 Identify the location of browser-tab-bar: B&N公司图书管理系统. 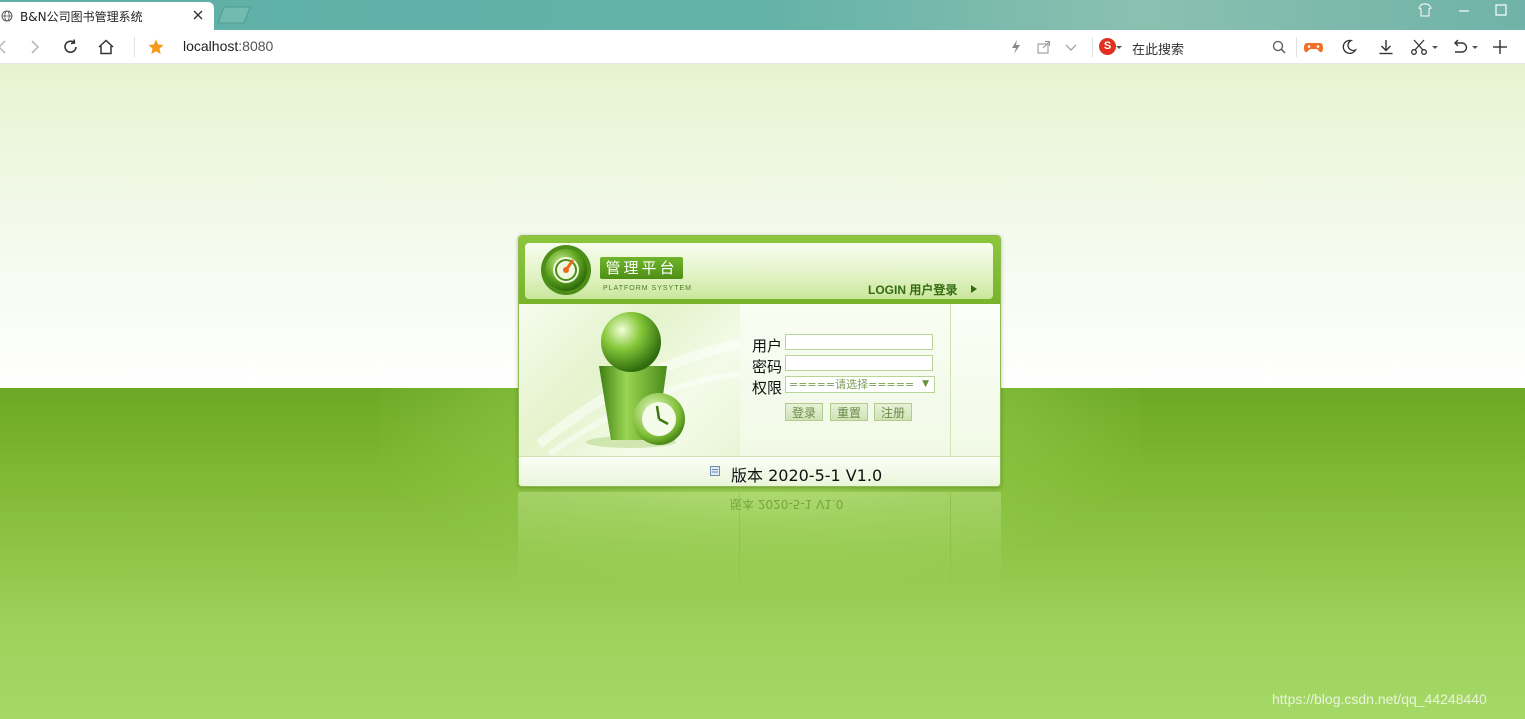
(762, 15).